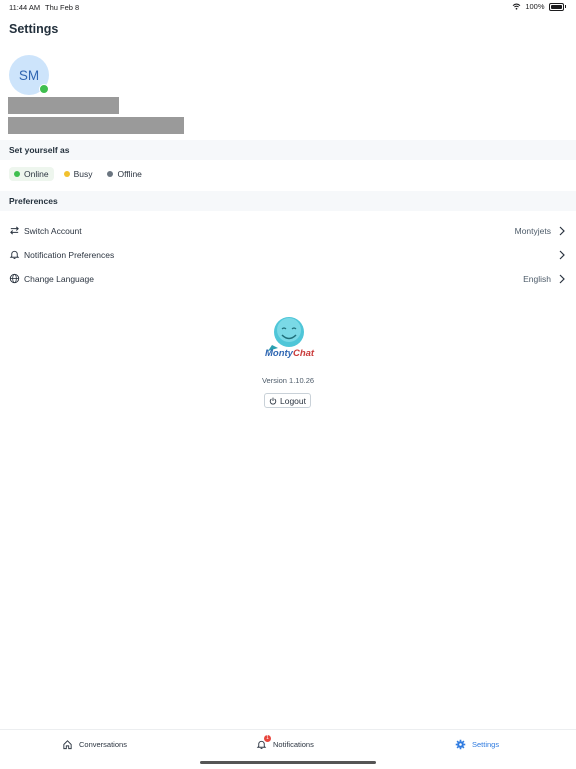  I want to click on logout-label: Logout, so click(293, 400).